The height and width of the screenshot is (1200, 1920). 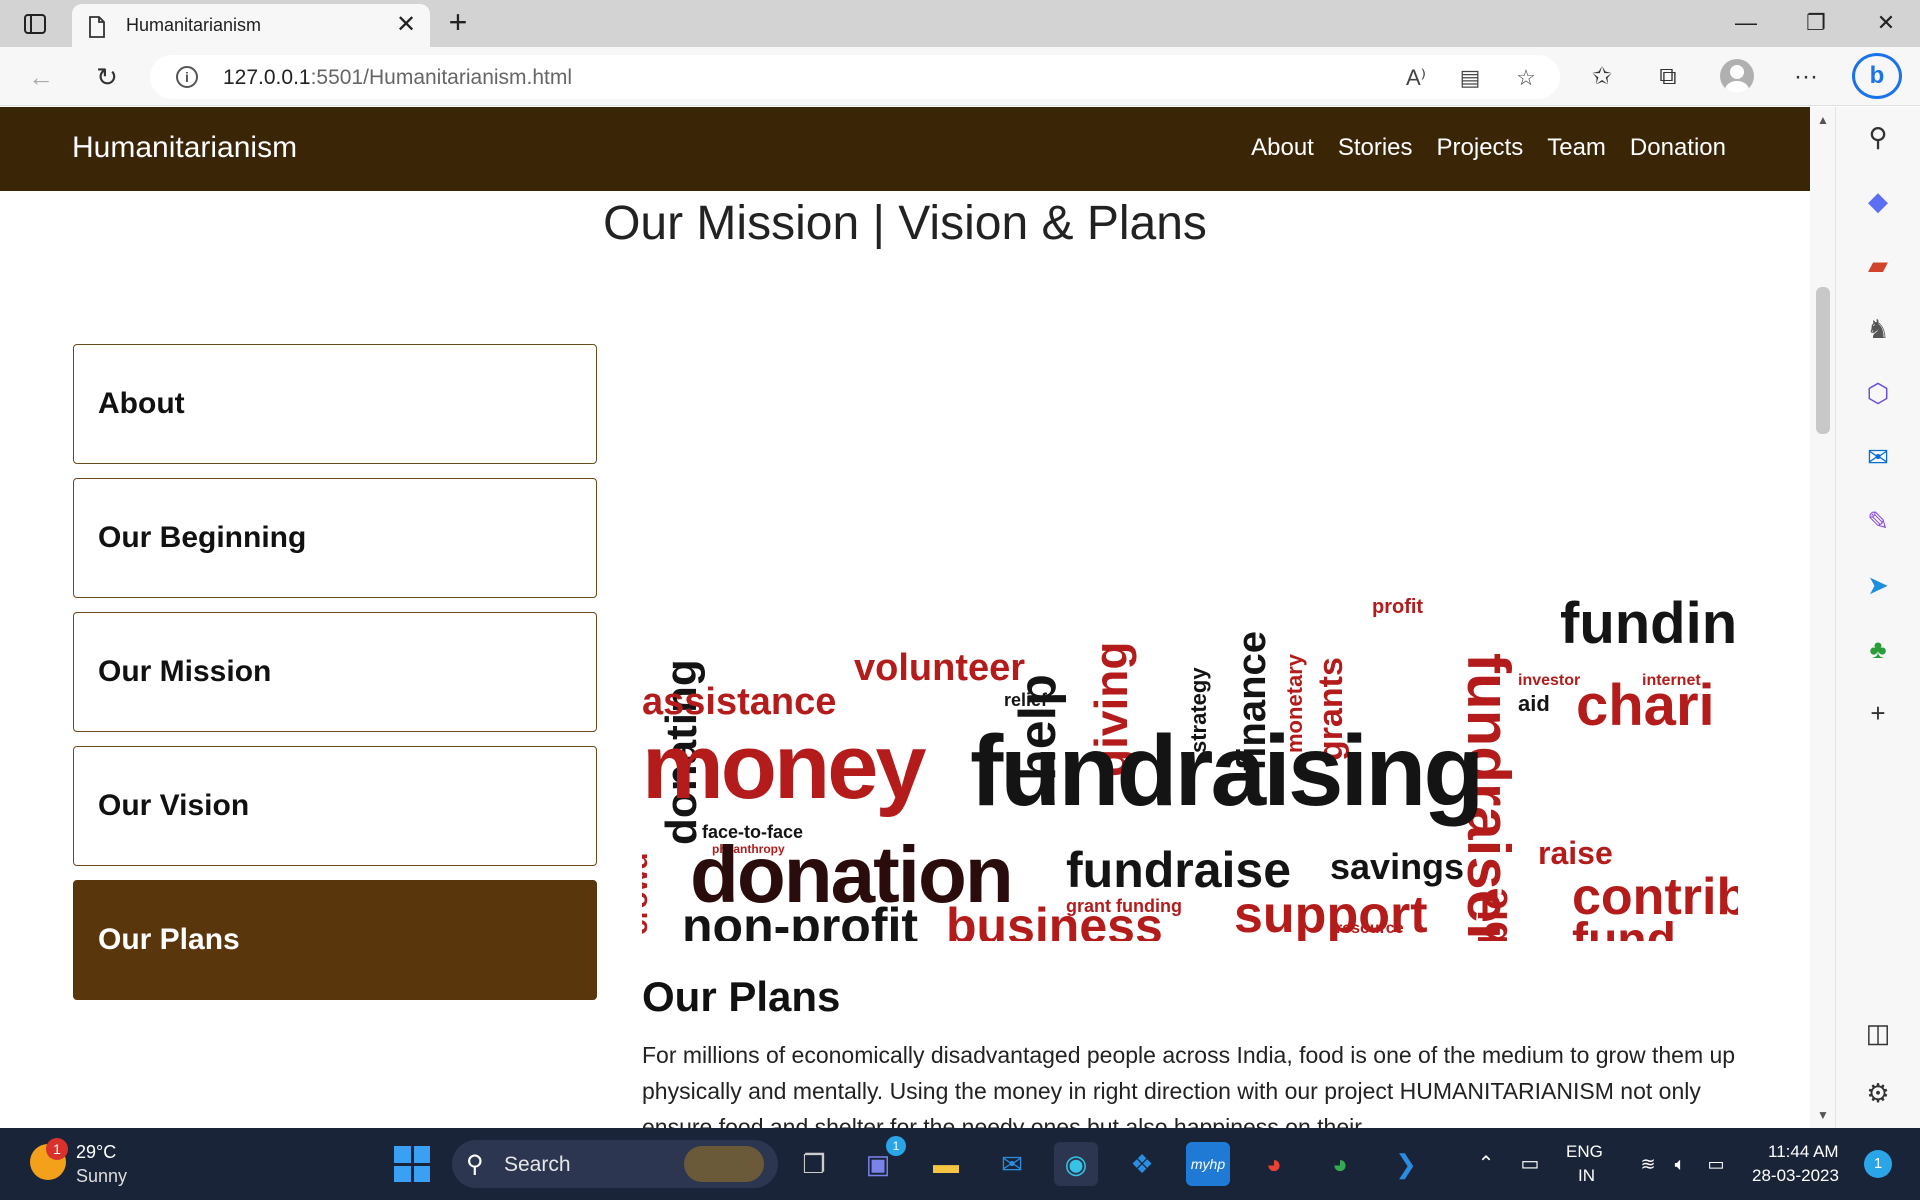 I want to click on bing-copilot-icon: b, so click(x=1877, y=76).